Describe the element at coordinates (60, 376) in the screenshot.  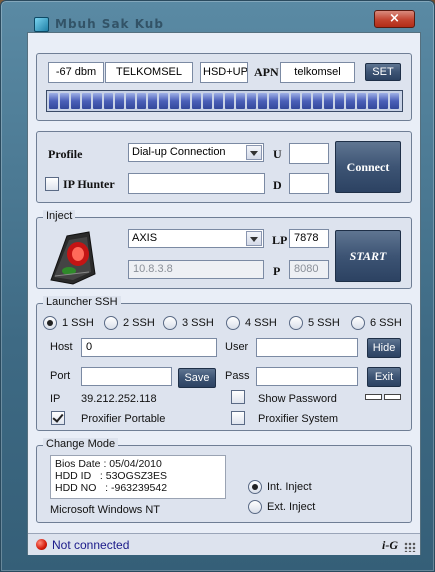
I see `port-label: Port` at that location.